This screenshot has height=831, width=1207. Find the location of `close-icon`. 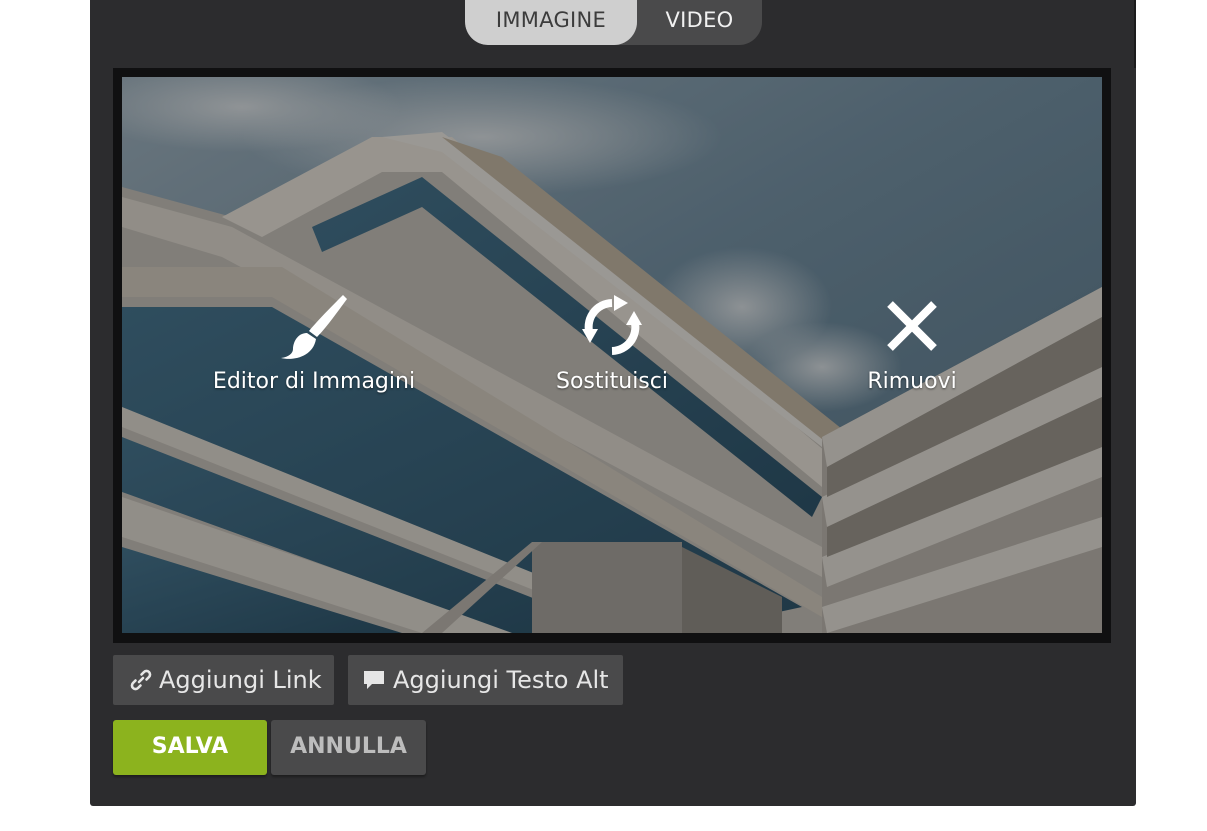

close-icon is located at coordinates (912, 326).